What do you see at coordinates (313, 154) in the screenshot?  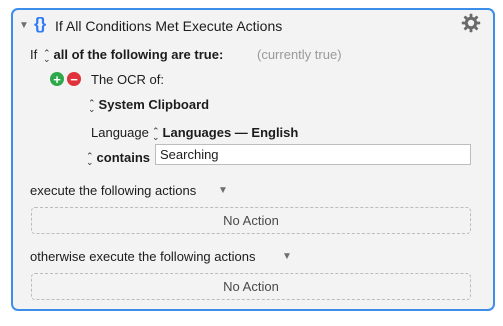 I see `condition-value-field: Searching` at bounding box center [313, 154].